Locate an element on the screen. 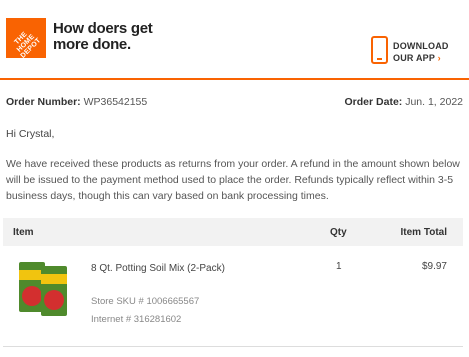 The image size is (469, 357). order-date-value: Jun. 1, 2022 is located at coordinates (434, 102).